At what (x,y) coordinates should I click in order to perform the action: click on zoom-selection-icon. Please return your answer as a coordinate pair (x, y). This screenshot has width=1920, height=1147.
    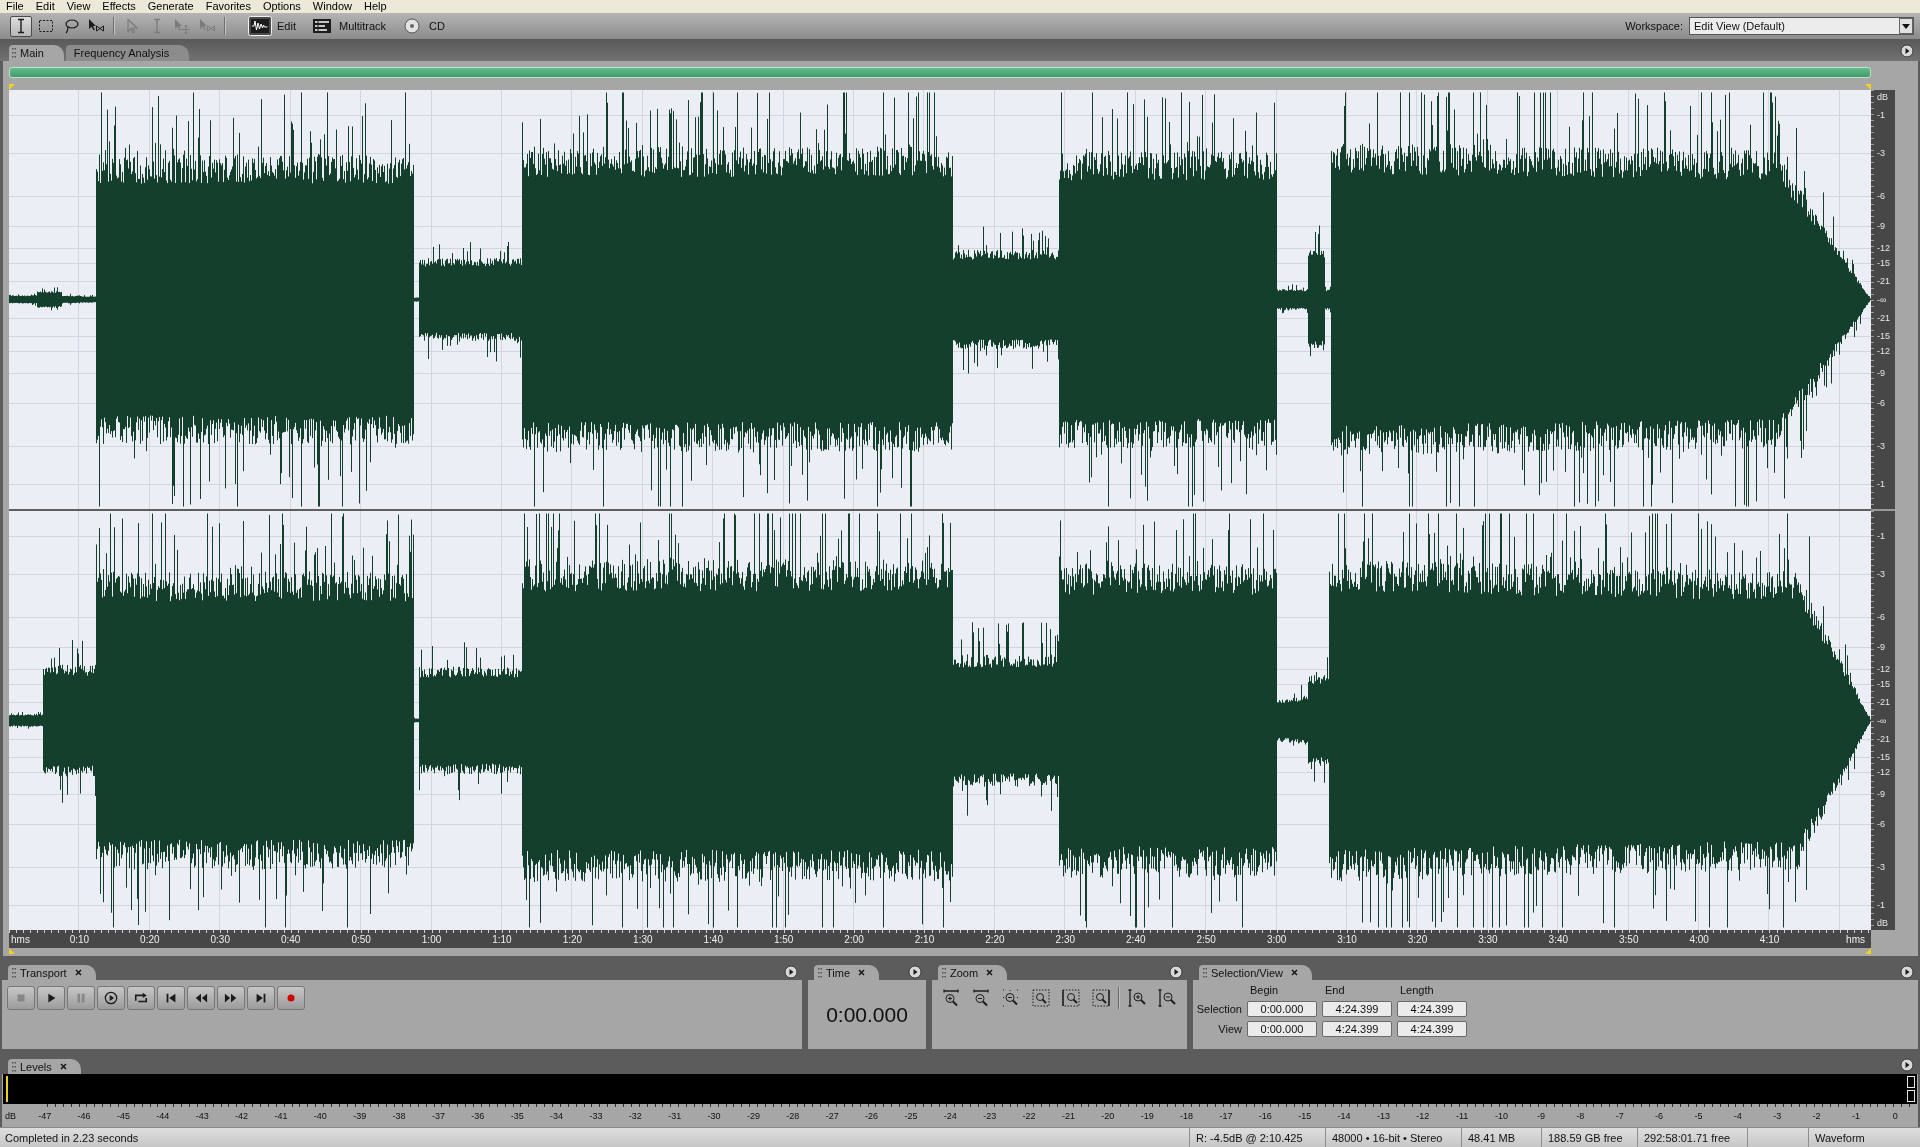
    Looking at the image, I should click on (1041, 998).